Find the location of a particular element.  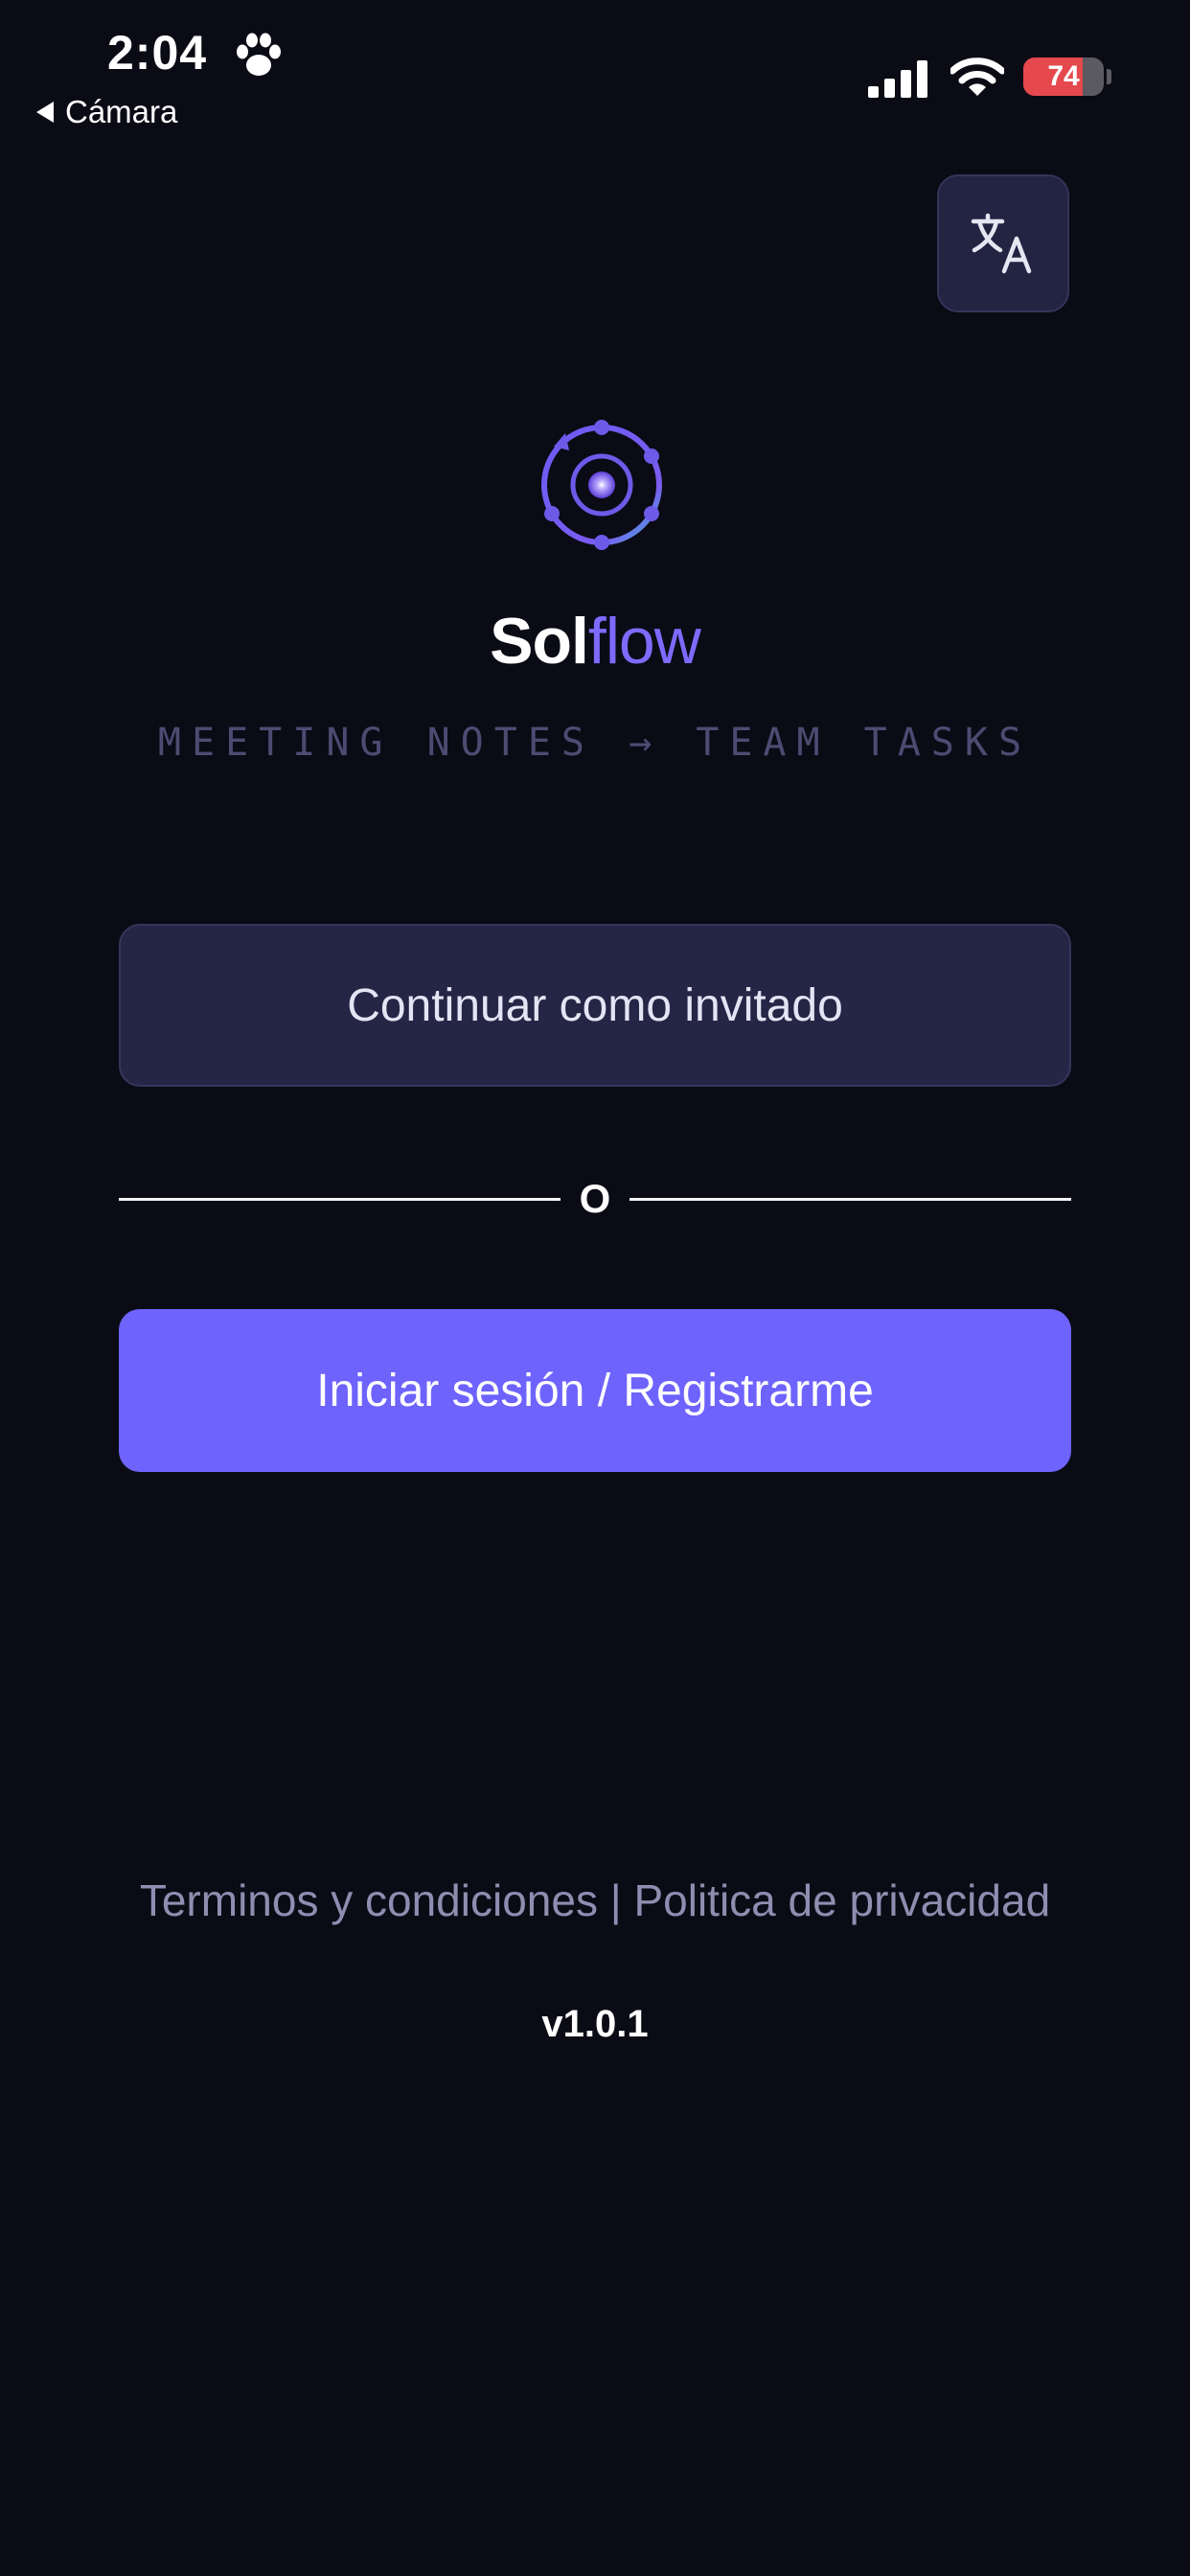

back-app-label: Cámara is located at coordinates (122, 111).